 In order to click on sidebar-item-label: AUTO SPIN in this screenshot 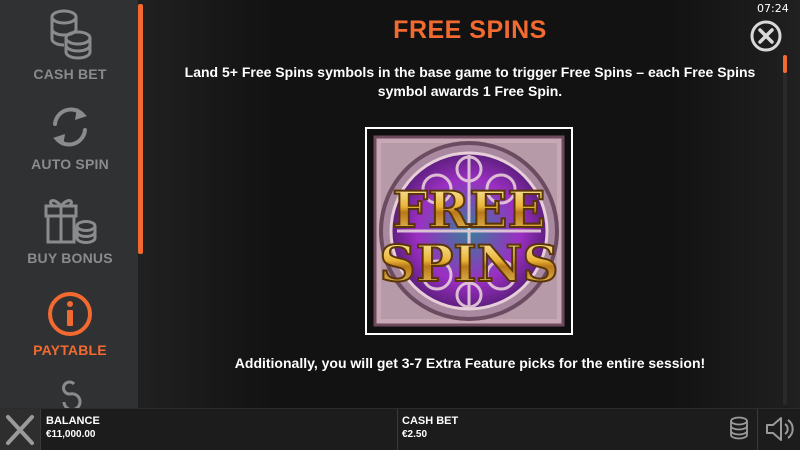, I will do `click(70, 164)`.